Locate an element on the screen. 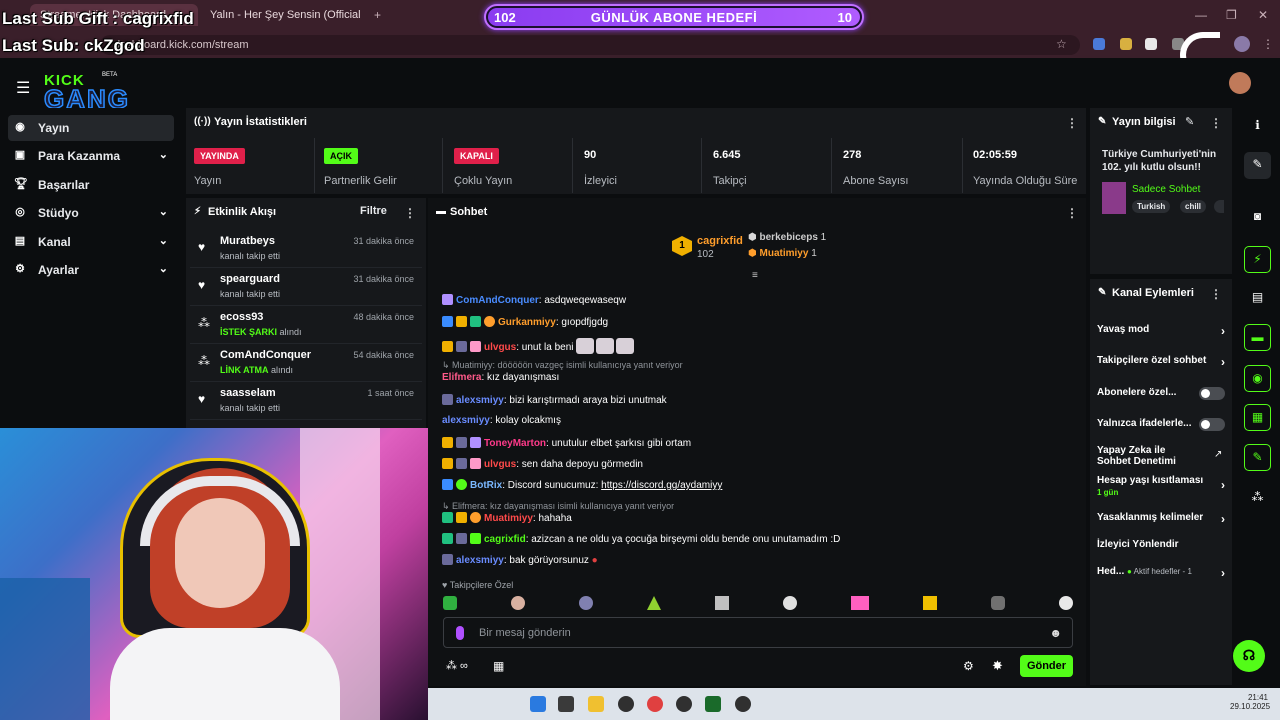  chat-user: ComAndConquer is located at coordinates (497, 300).